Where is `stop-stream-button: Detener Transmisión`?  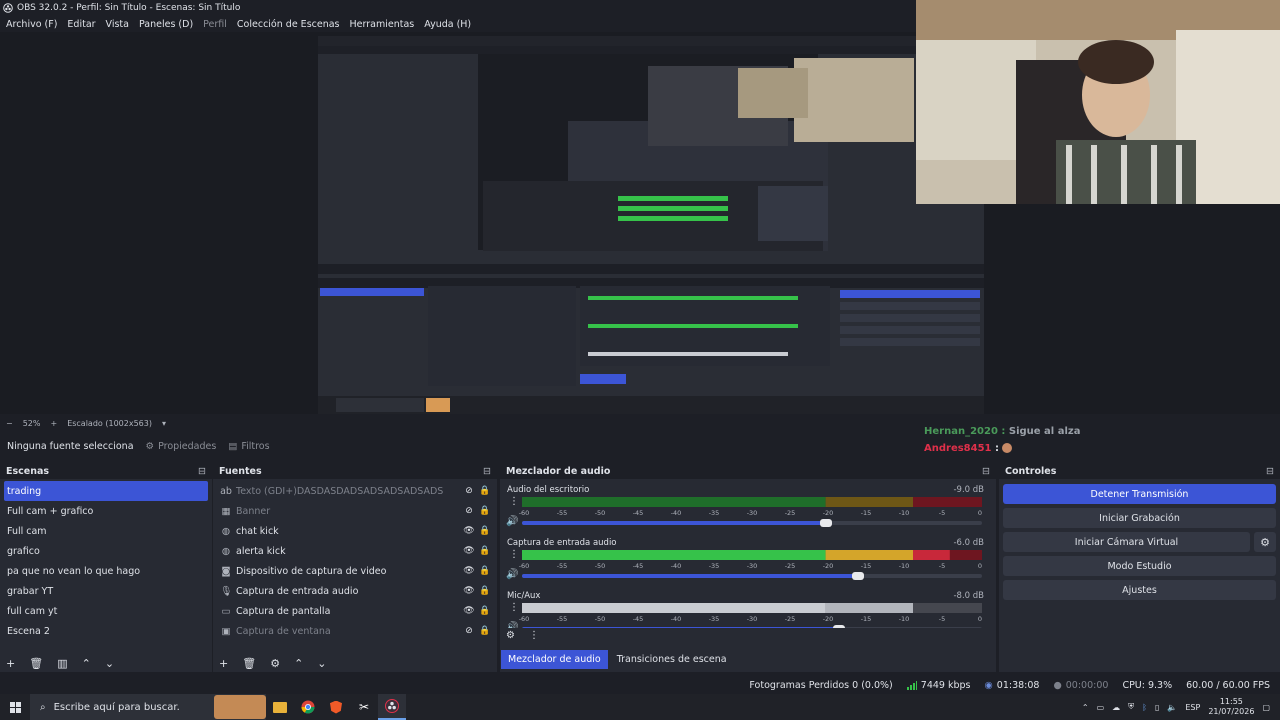
stop-stream-button: Detener Transmisión is located at coordinates (1139, 494).